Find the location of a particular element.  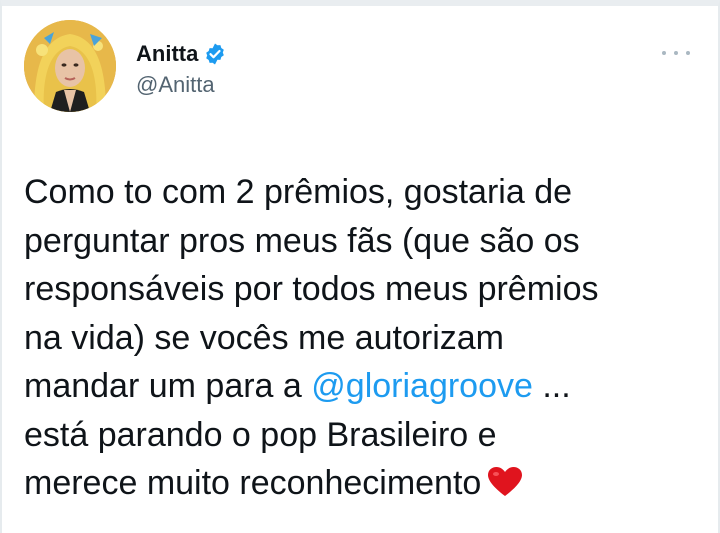

name-row: Anitta is located at coordinates (181, 54).